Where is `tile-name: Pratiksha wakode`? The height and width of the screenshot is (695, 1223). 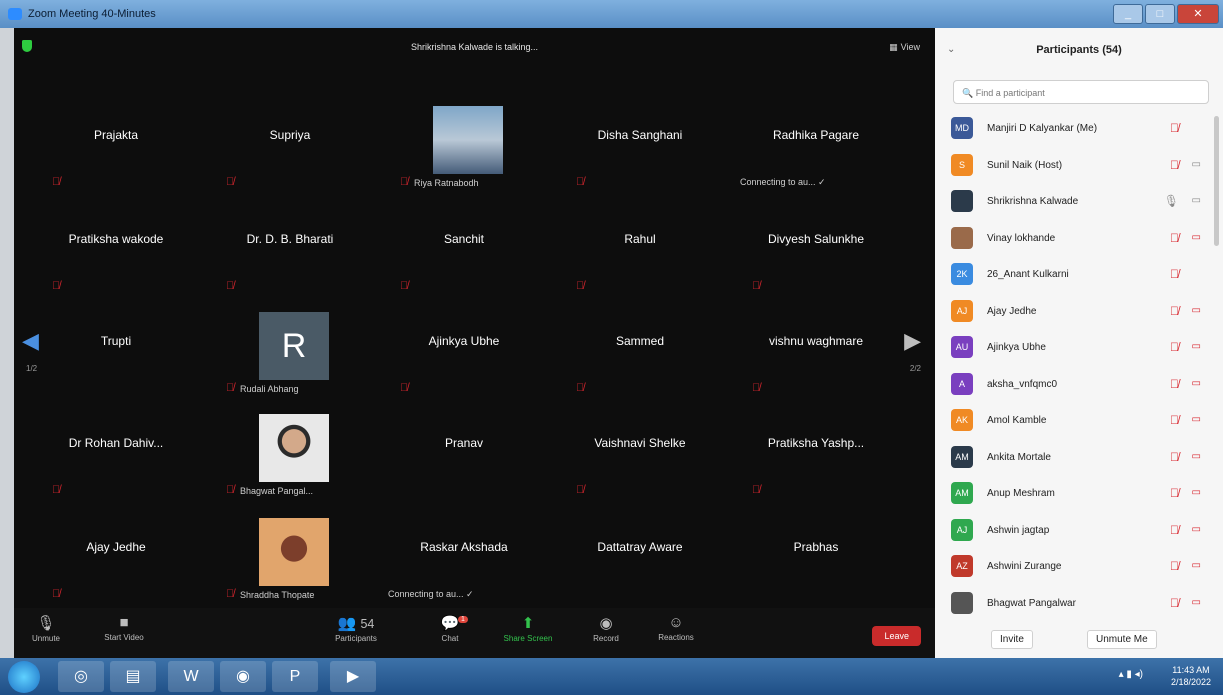
tile-name: Pratiksha wakode is located at coordinates (116, 239).